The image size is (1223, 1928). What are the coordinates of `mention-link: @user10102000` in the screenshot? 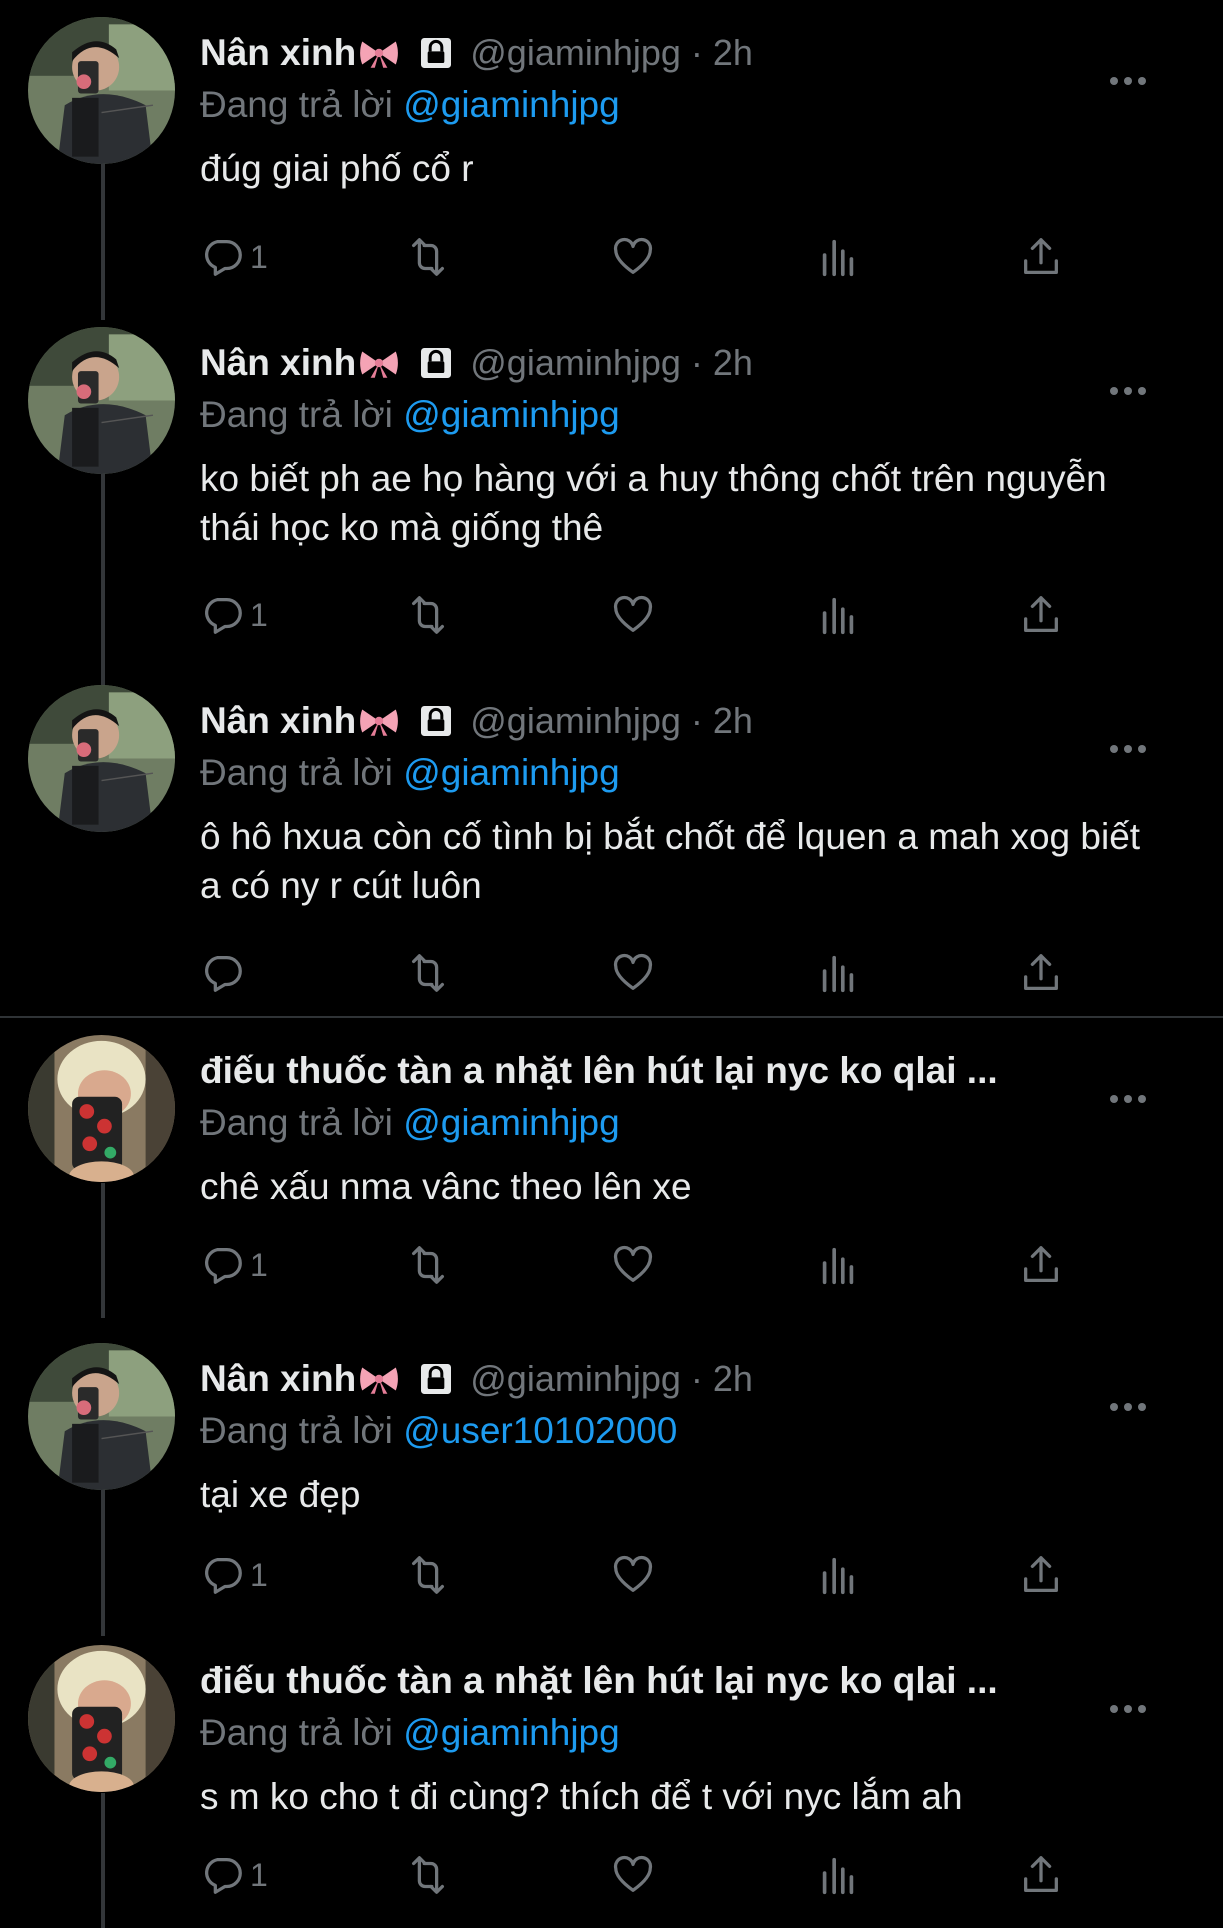 It's located at (540, 1430).